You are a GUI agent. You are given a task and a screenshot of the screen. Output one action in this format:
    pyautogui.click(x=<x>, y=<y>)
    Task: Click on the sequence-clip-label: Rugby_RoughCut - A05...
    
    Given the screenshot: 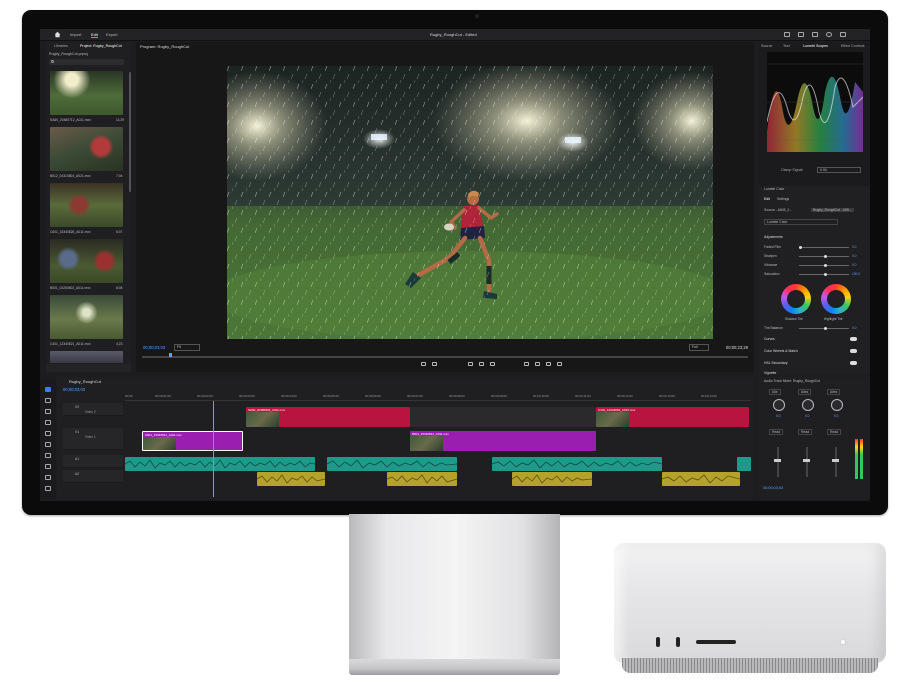 What is the action you would take?
    pyautogui.click(x=832, y=210)
    